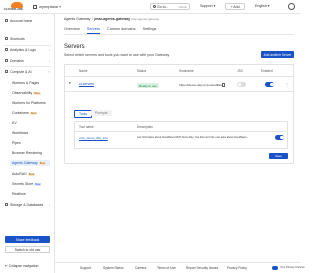 Image resolution: width=320 pixels, height=273 pixels. Describe the element at coordinates (29, 103) in the screenshot. I see `sidebar-item-workers-for-platforms: Workers for Platforms` at that location.